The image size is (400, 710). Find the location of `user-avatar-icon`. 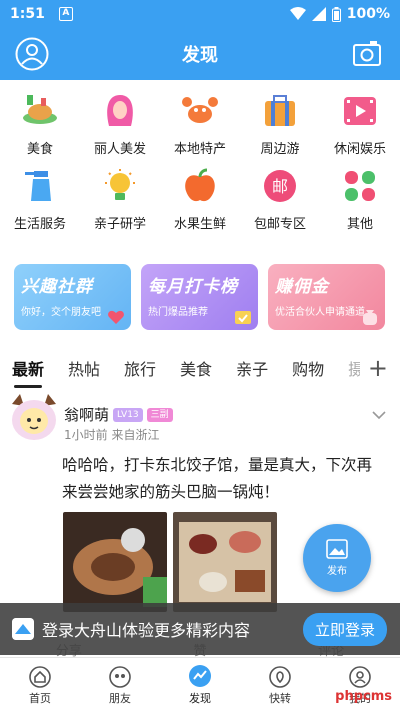

user-avatar-icon is located at coordinates (32, 54).